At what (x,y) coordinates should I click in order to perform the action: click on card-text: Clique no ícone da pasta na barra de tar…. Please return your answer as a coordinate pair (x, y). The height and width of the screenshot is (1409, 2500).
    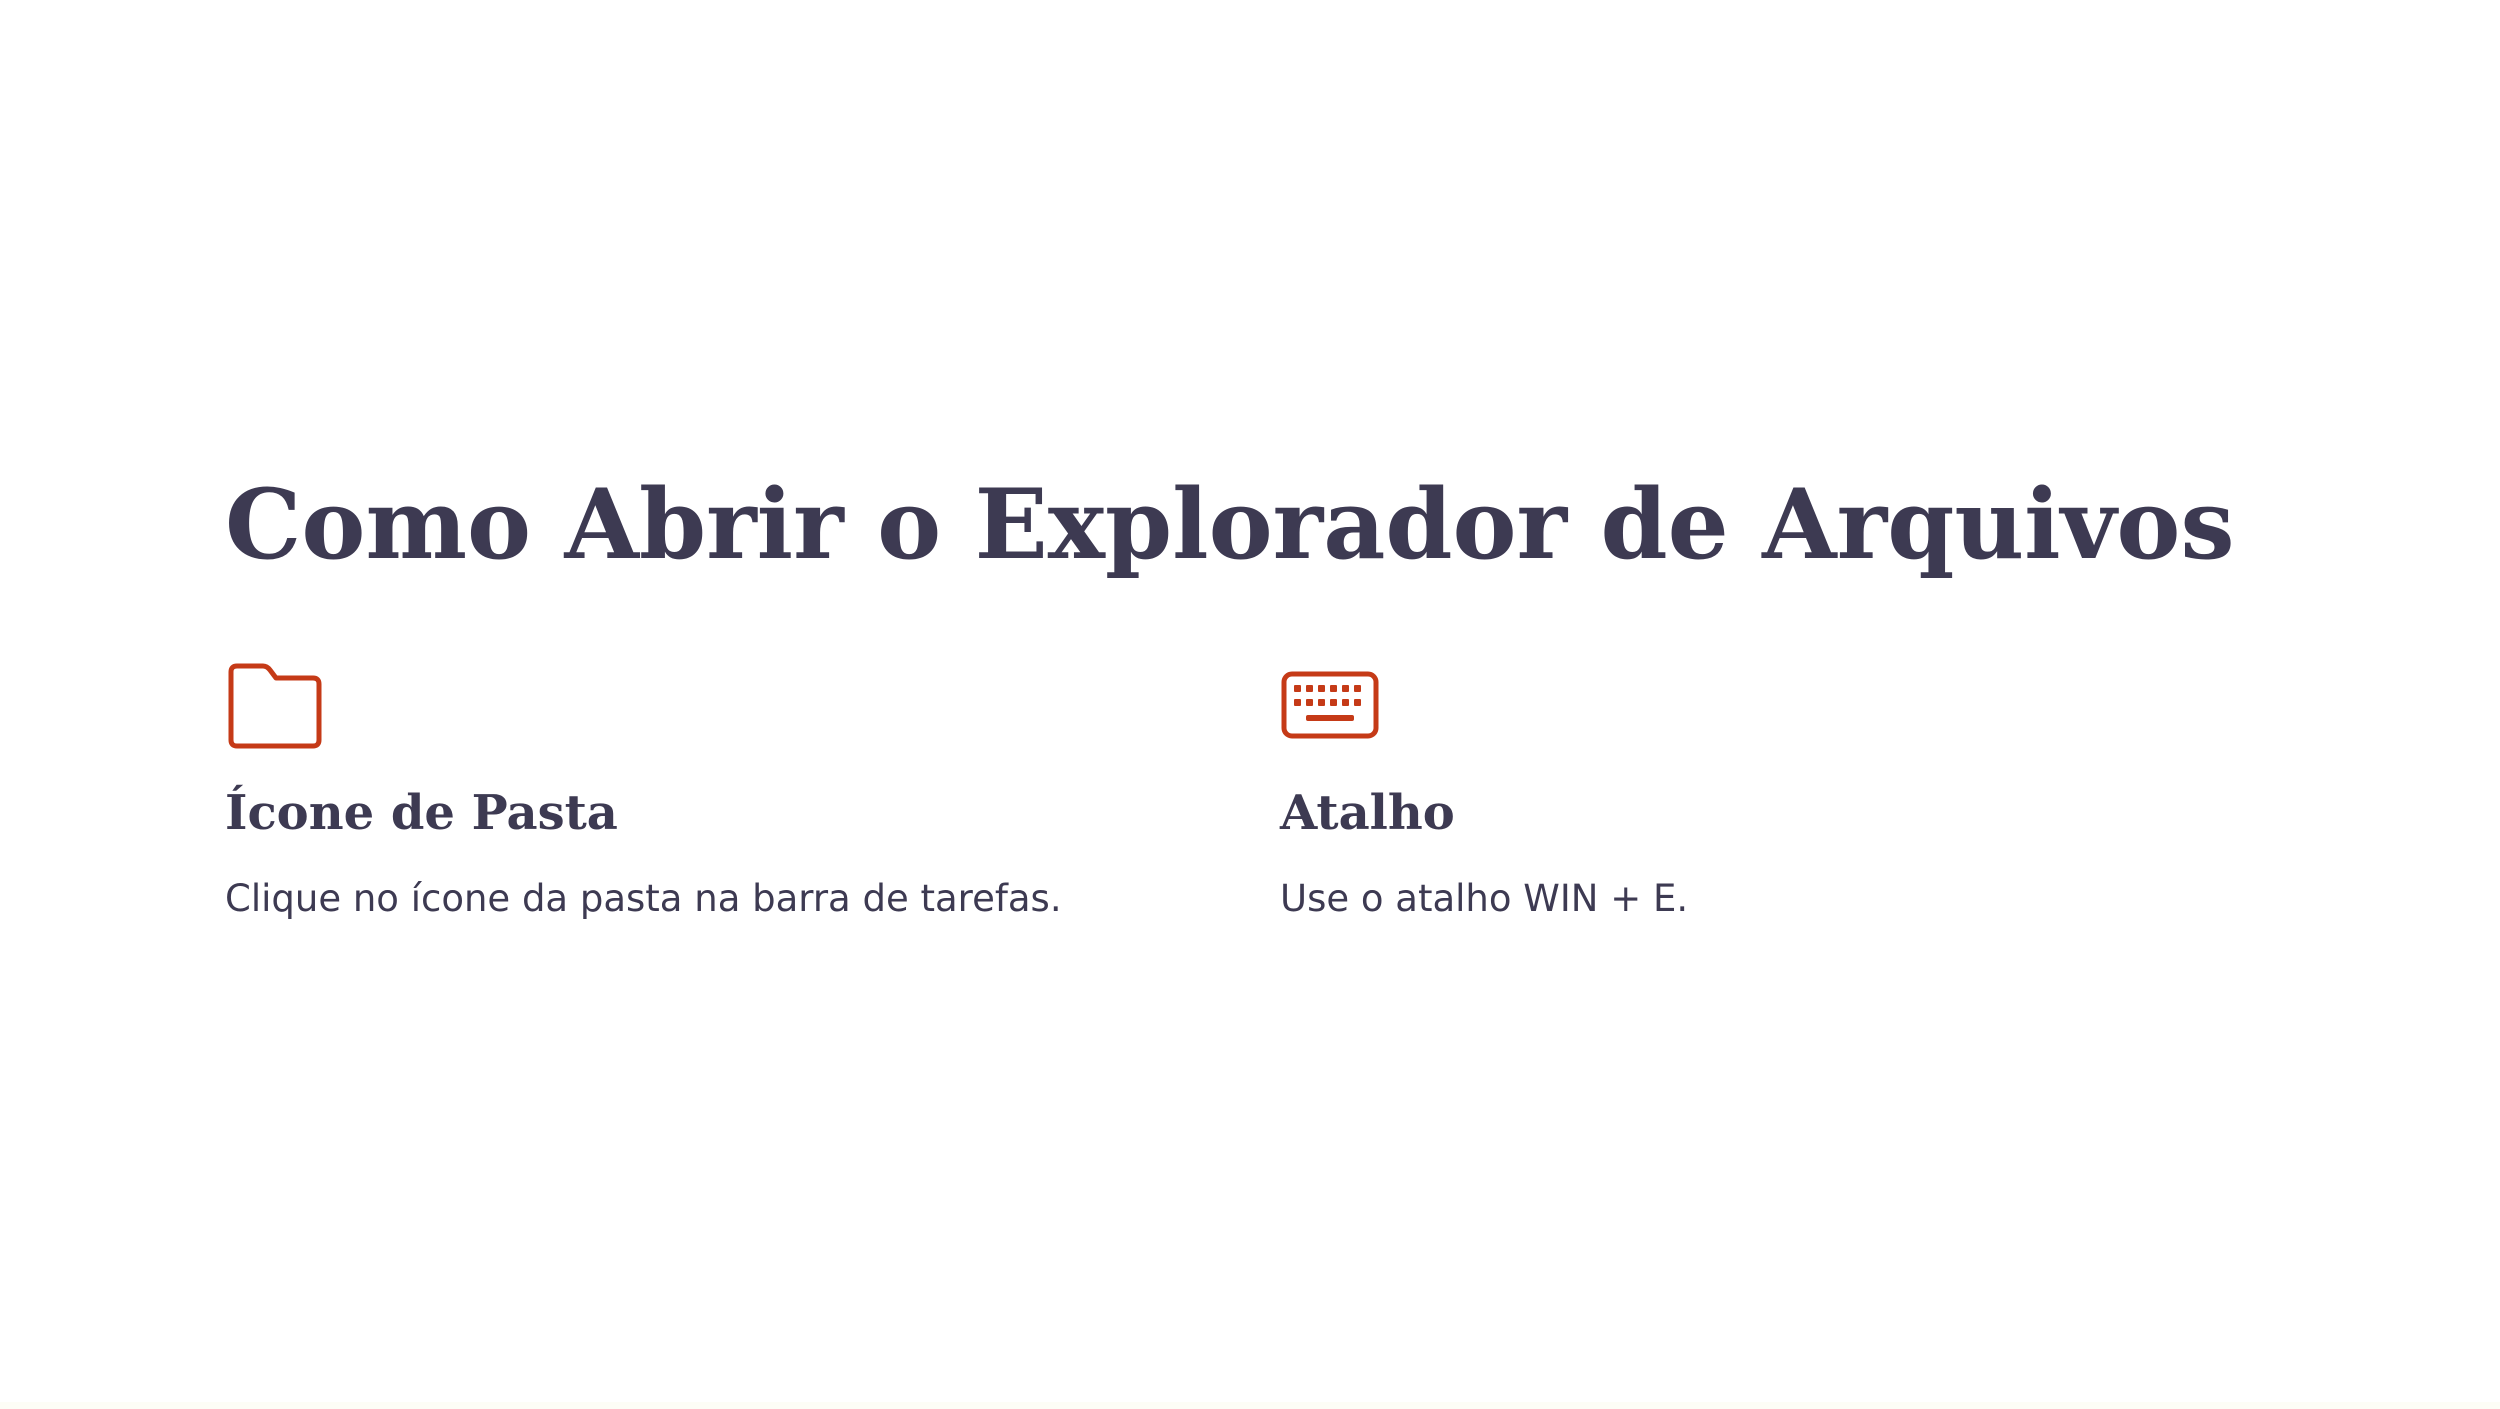
    Looking at the image, I should click on (643, 898).